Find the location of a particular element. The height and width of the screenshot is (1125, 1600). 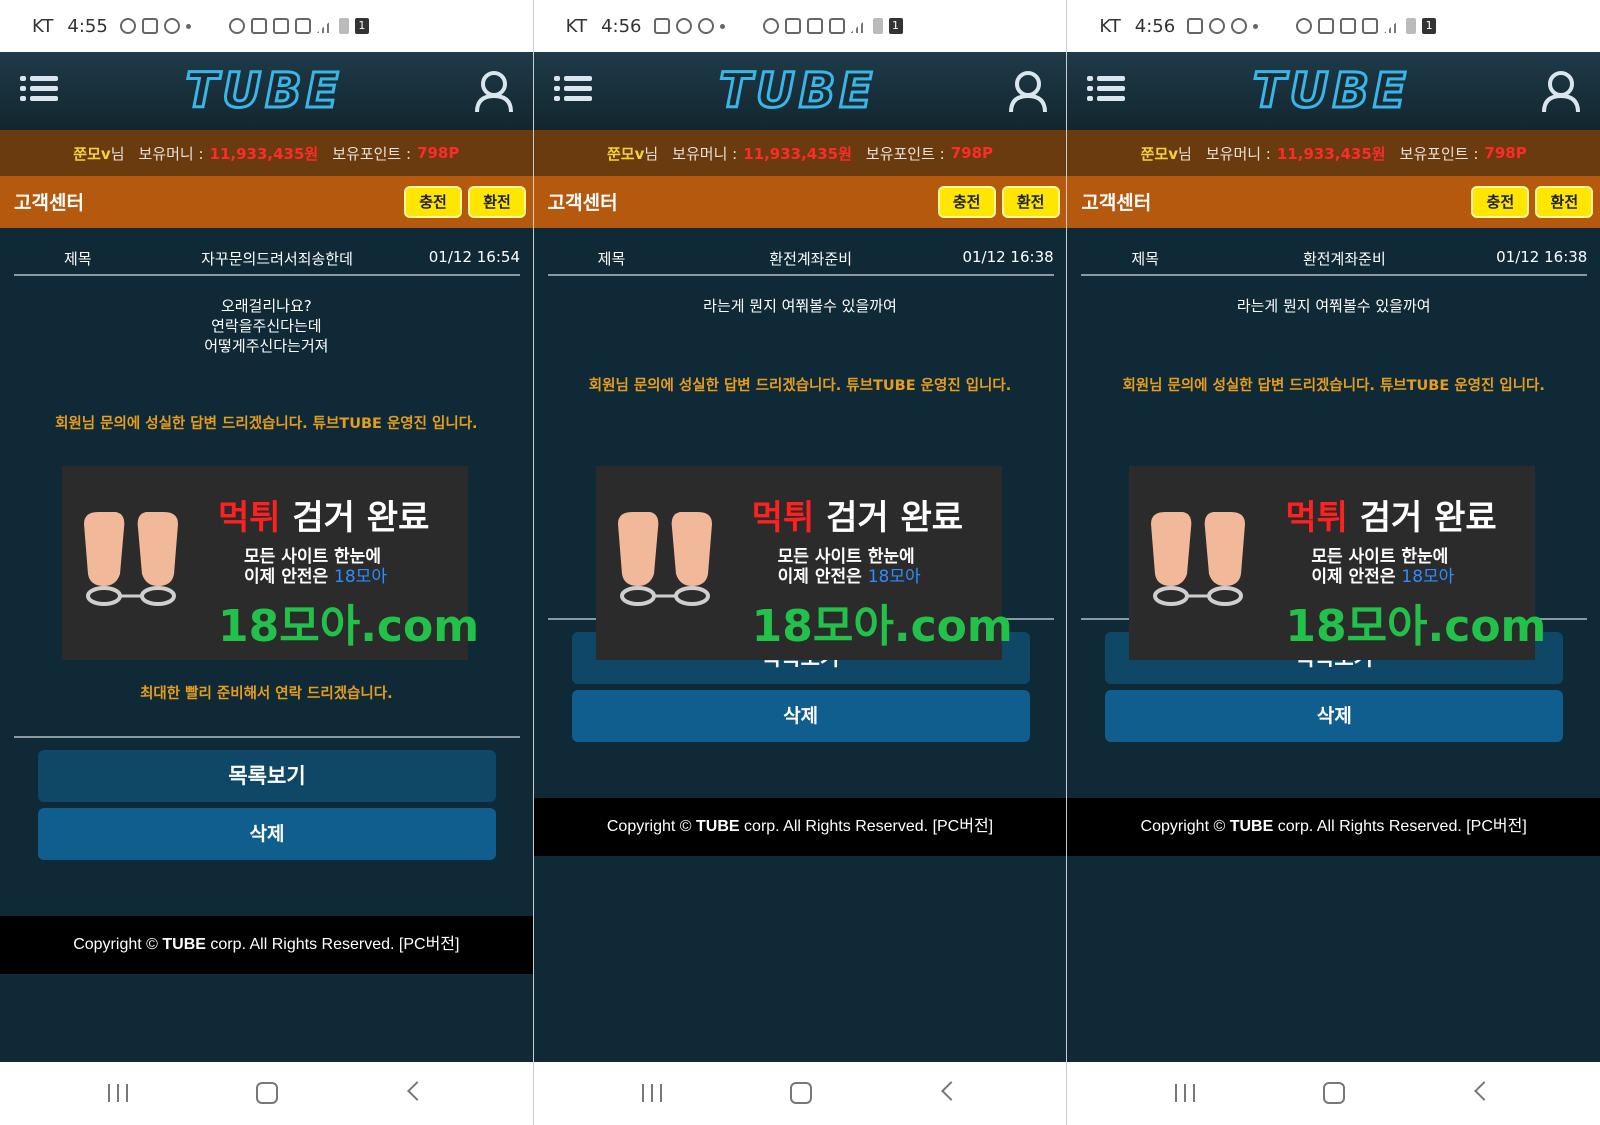

5g-icon is located at coordinates (836, 26).